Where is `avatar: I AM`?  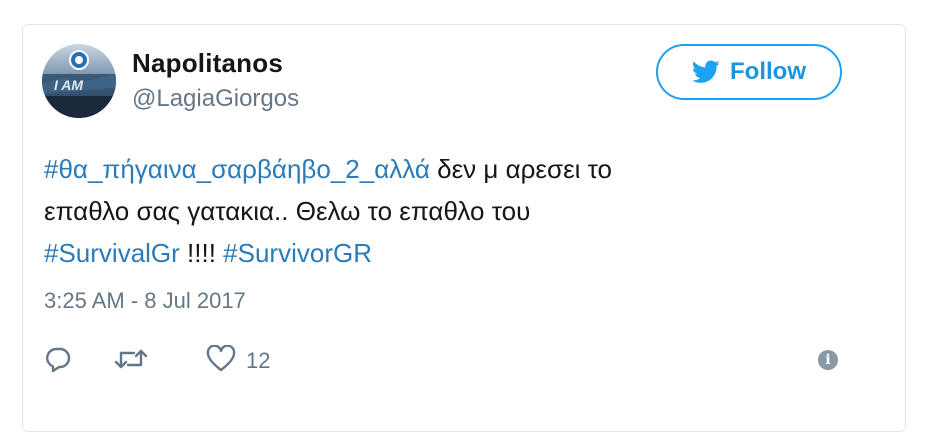
avatar: I AM is located at coordinates (79, 81).